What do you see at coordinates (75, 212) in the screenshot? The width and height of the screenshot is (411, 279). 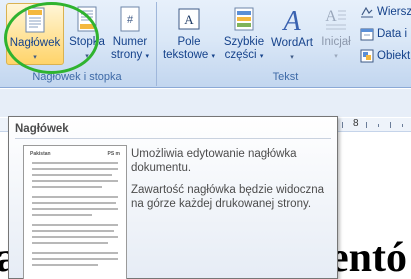 I see `tooltip-preview-thumbnail: Pakistan PS m` at bounding box center [75, 212].